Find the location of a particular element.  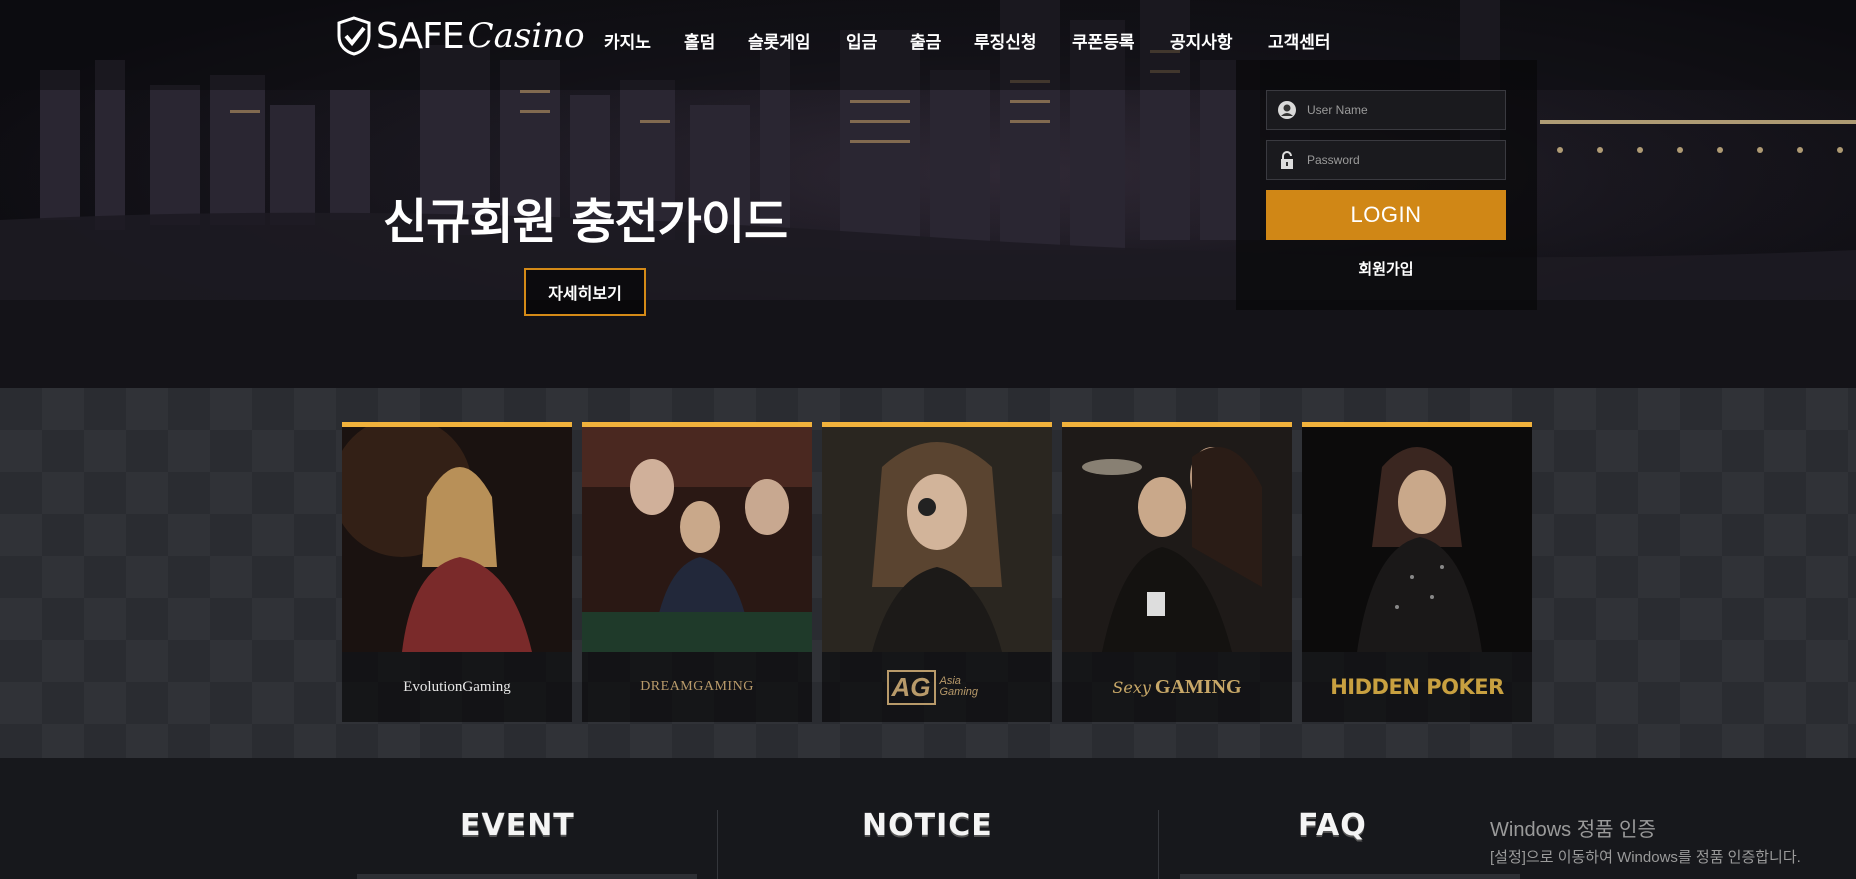

lock-icon is located at coordinates (1287, 160).